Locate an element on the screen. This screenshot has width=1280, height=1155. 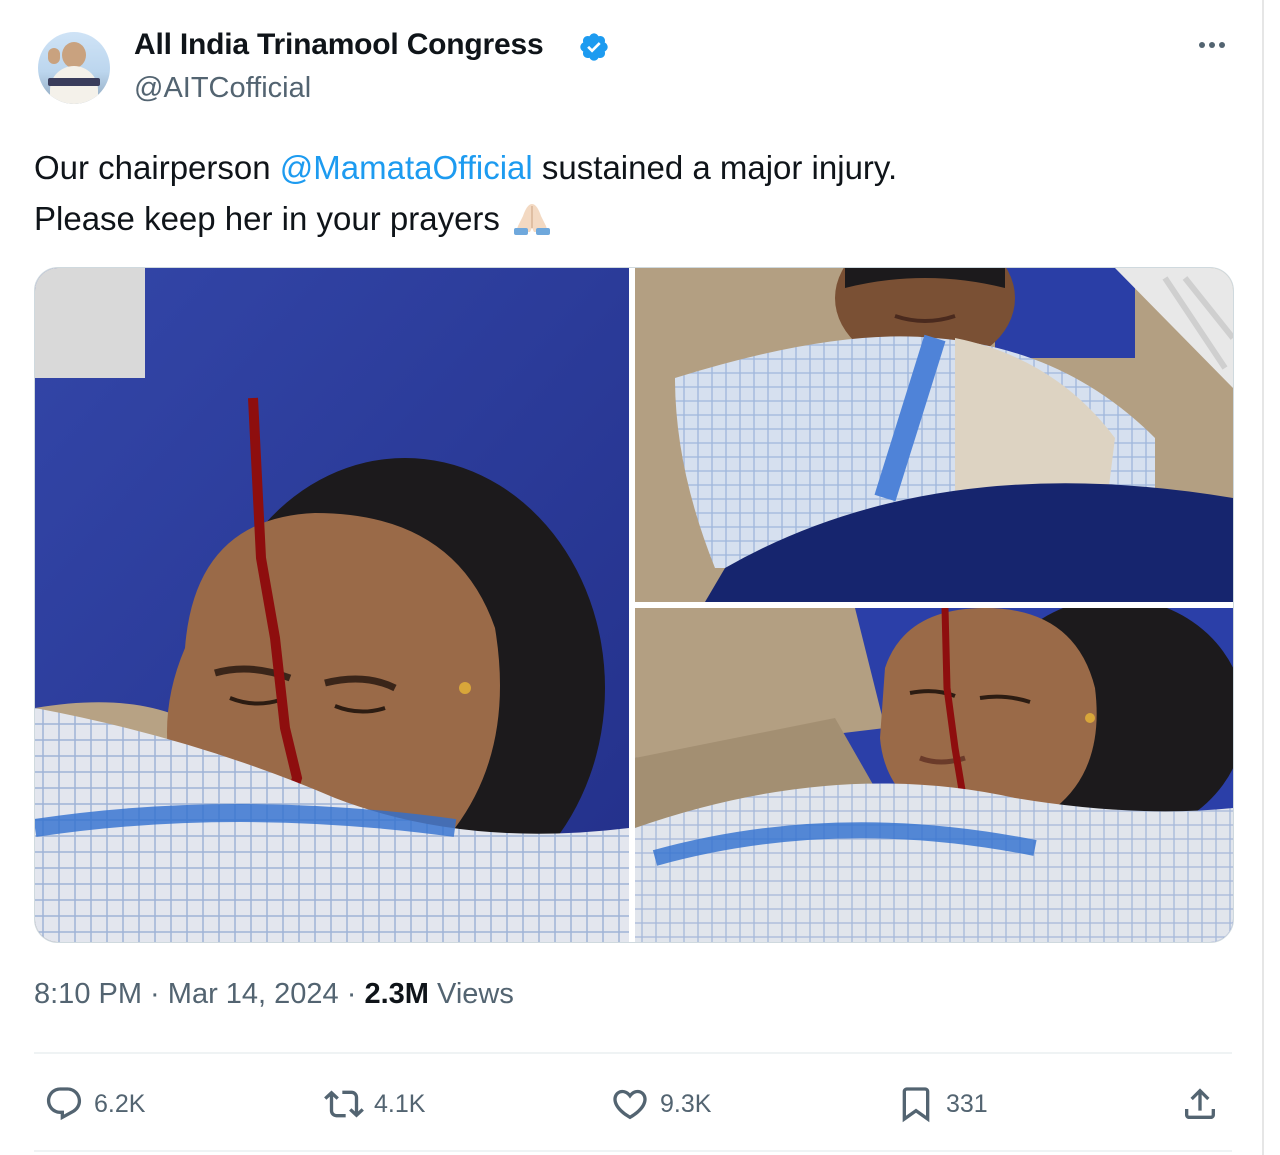
text-line-2: Please keep her in your prayers is located at coordinates (267, 218).